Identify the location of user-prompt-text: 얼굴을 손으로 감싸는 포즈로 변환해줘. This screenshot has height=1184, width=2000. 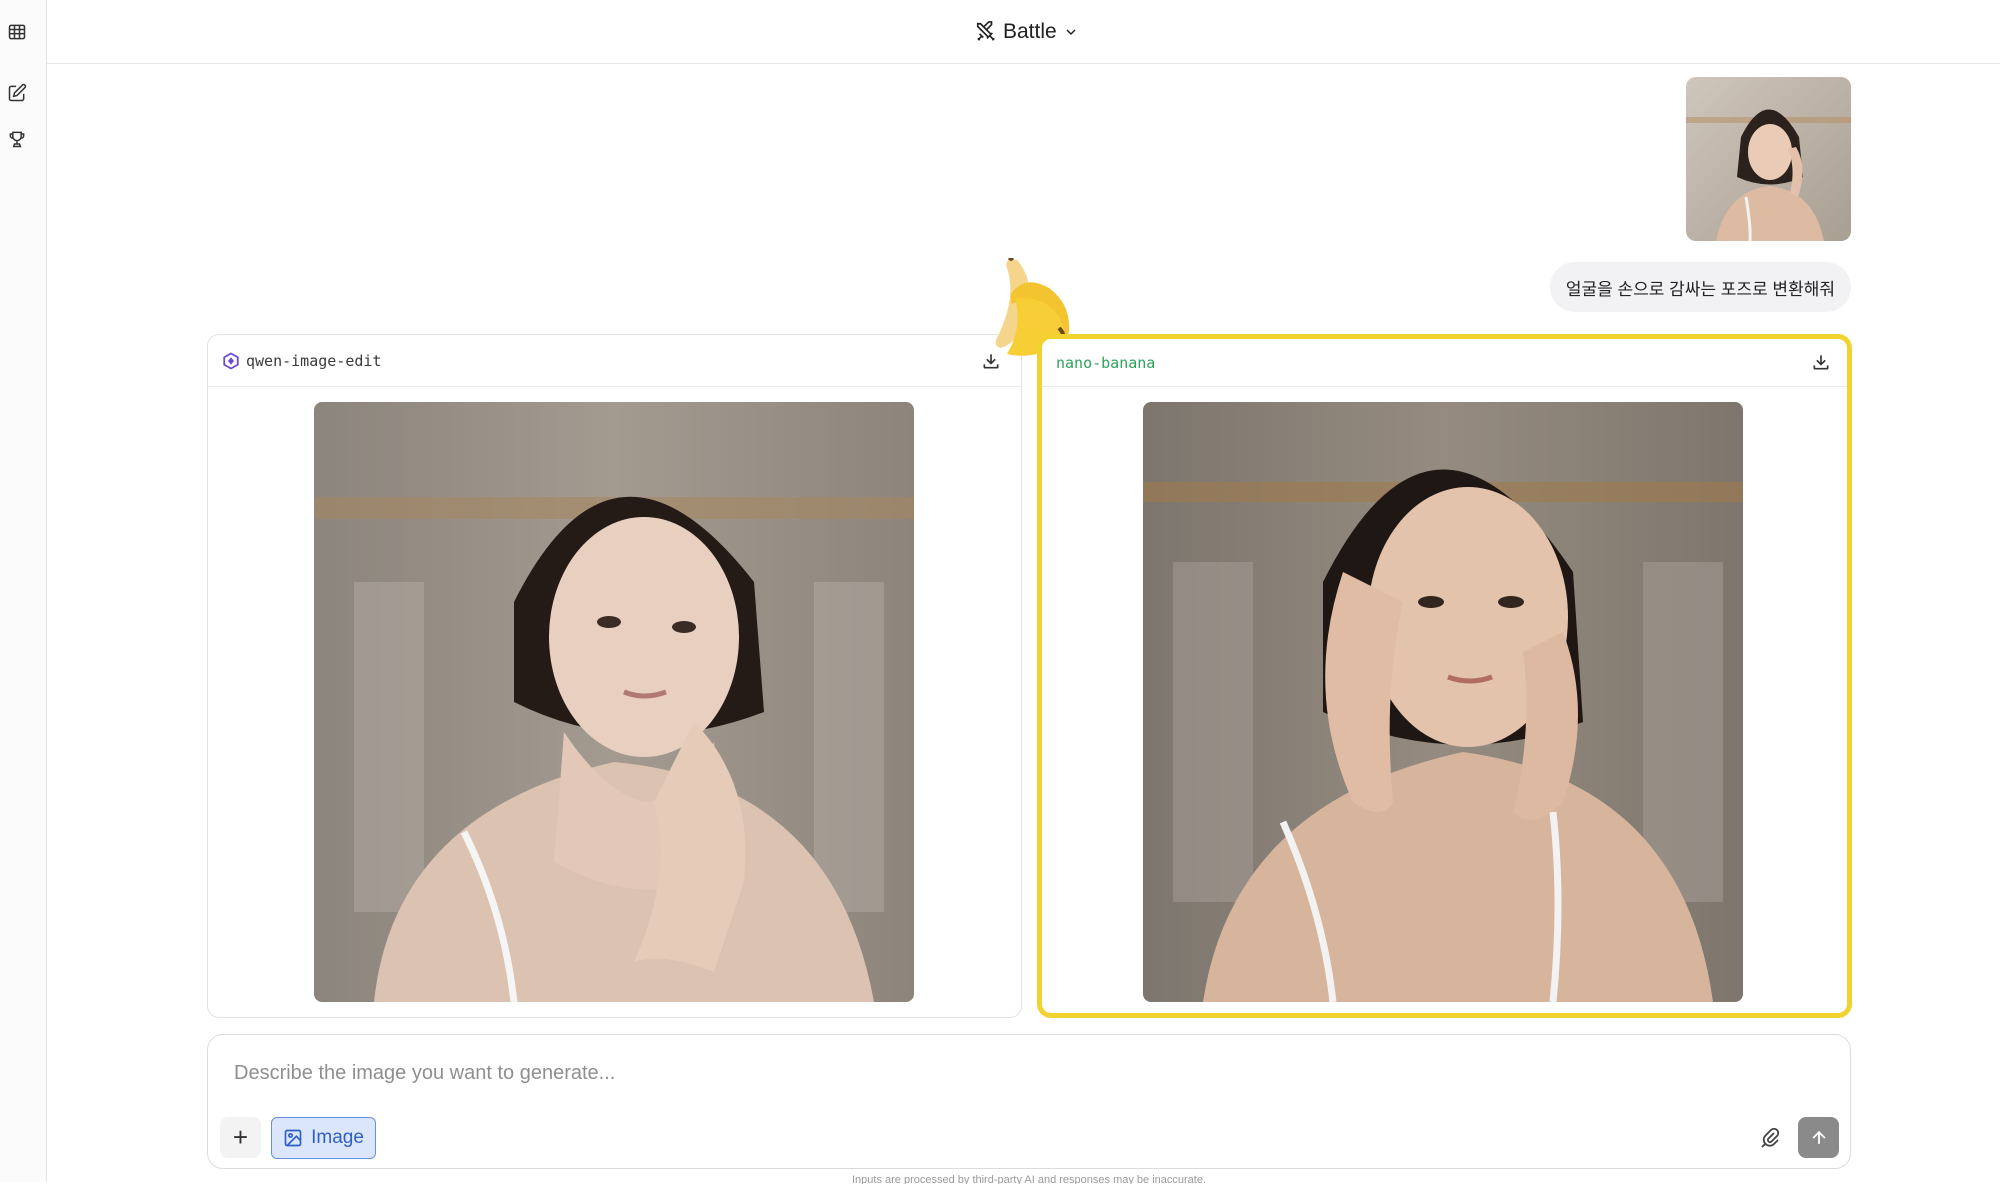
(1700, 289).